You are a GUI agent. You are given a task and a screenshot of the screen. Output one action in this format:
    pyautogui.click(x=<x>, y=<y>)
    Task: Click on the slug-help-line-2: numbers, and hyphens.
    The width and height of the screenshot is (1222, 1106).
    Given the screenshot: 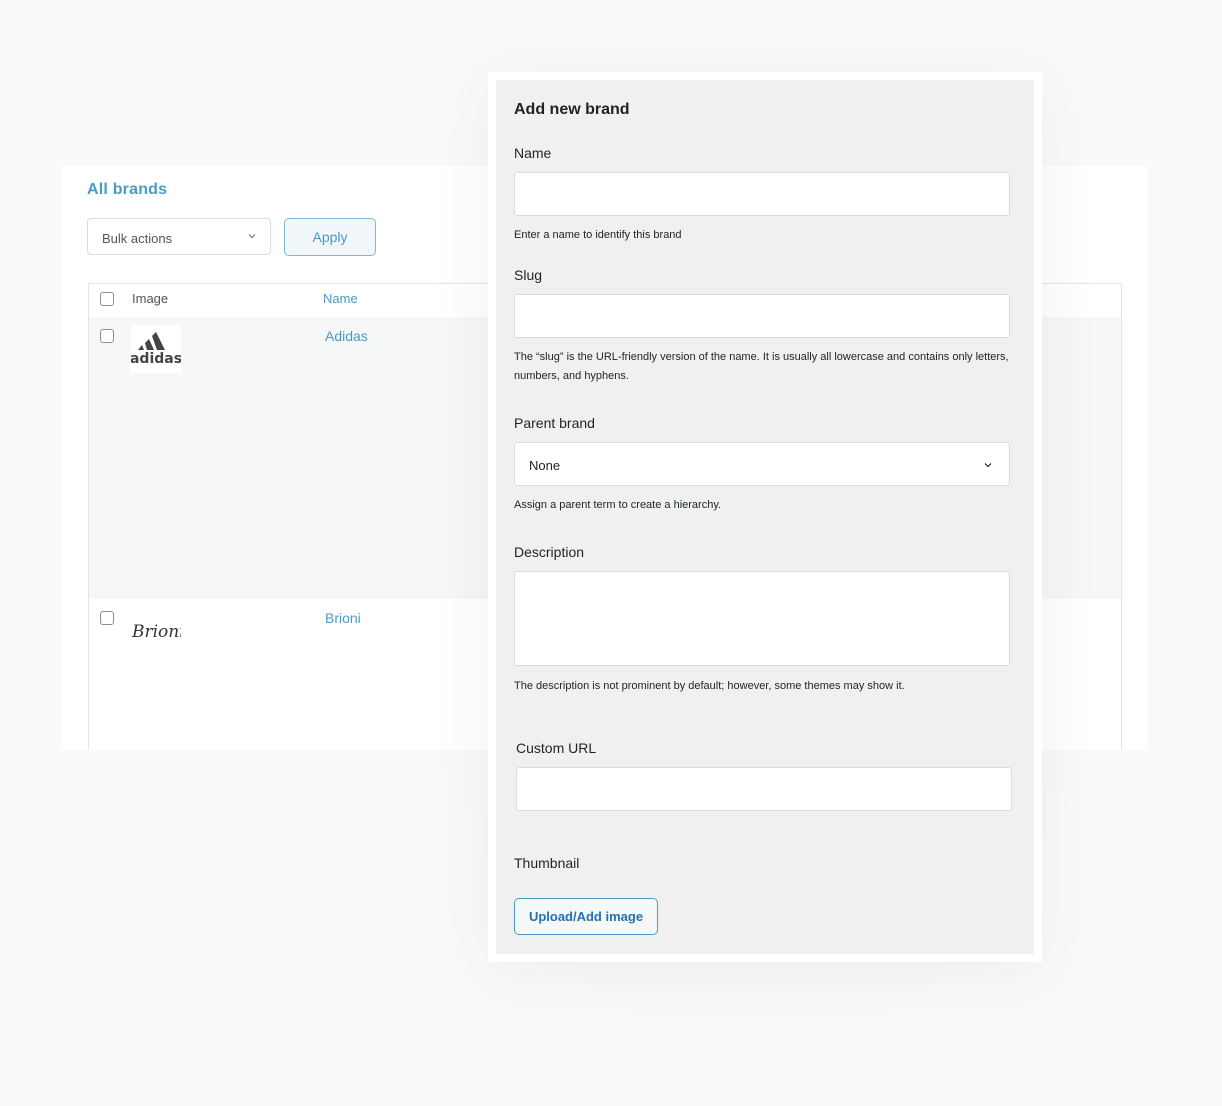 What is the action you would take?
    pyautogui.click(x=571, y=376)
    